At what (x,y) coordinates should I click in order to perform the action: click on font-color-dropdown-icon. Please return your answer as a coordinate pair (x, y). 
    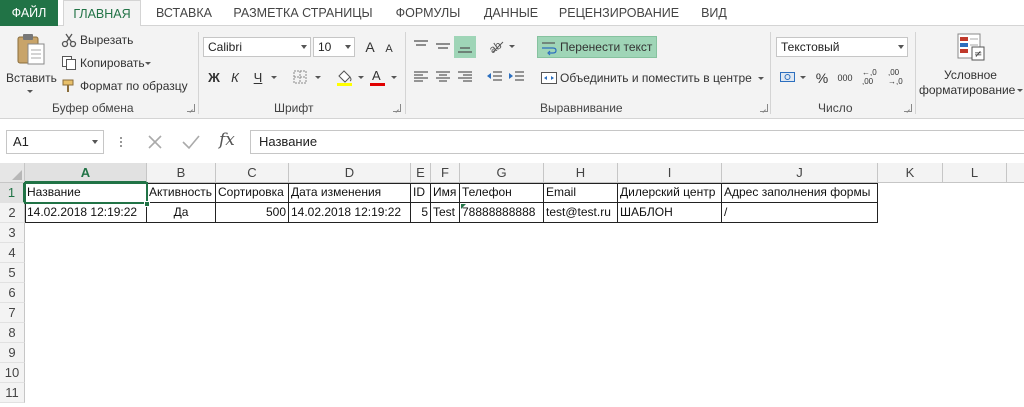
    Looking at the image, I should click on (394, 77).